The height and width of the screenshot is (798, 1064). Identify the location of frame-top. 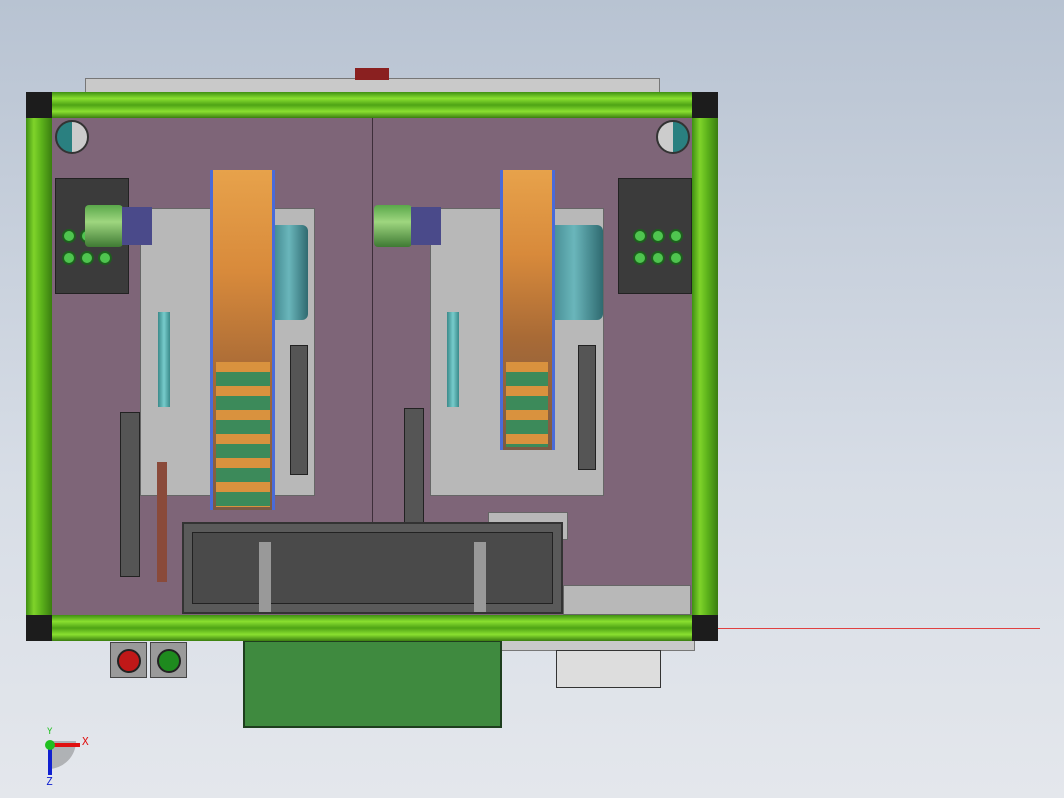
(372, 105).